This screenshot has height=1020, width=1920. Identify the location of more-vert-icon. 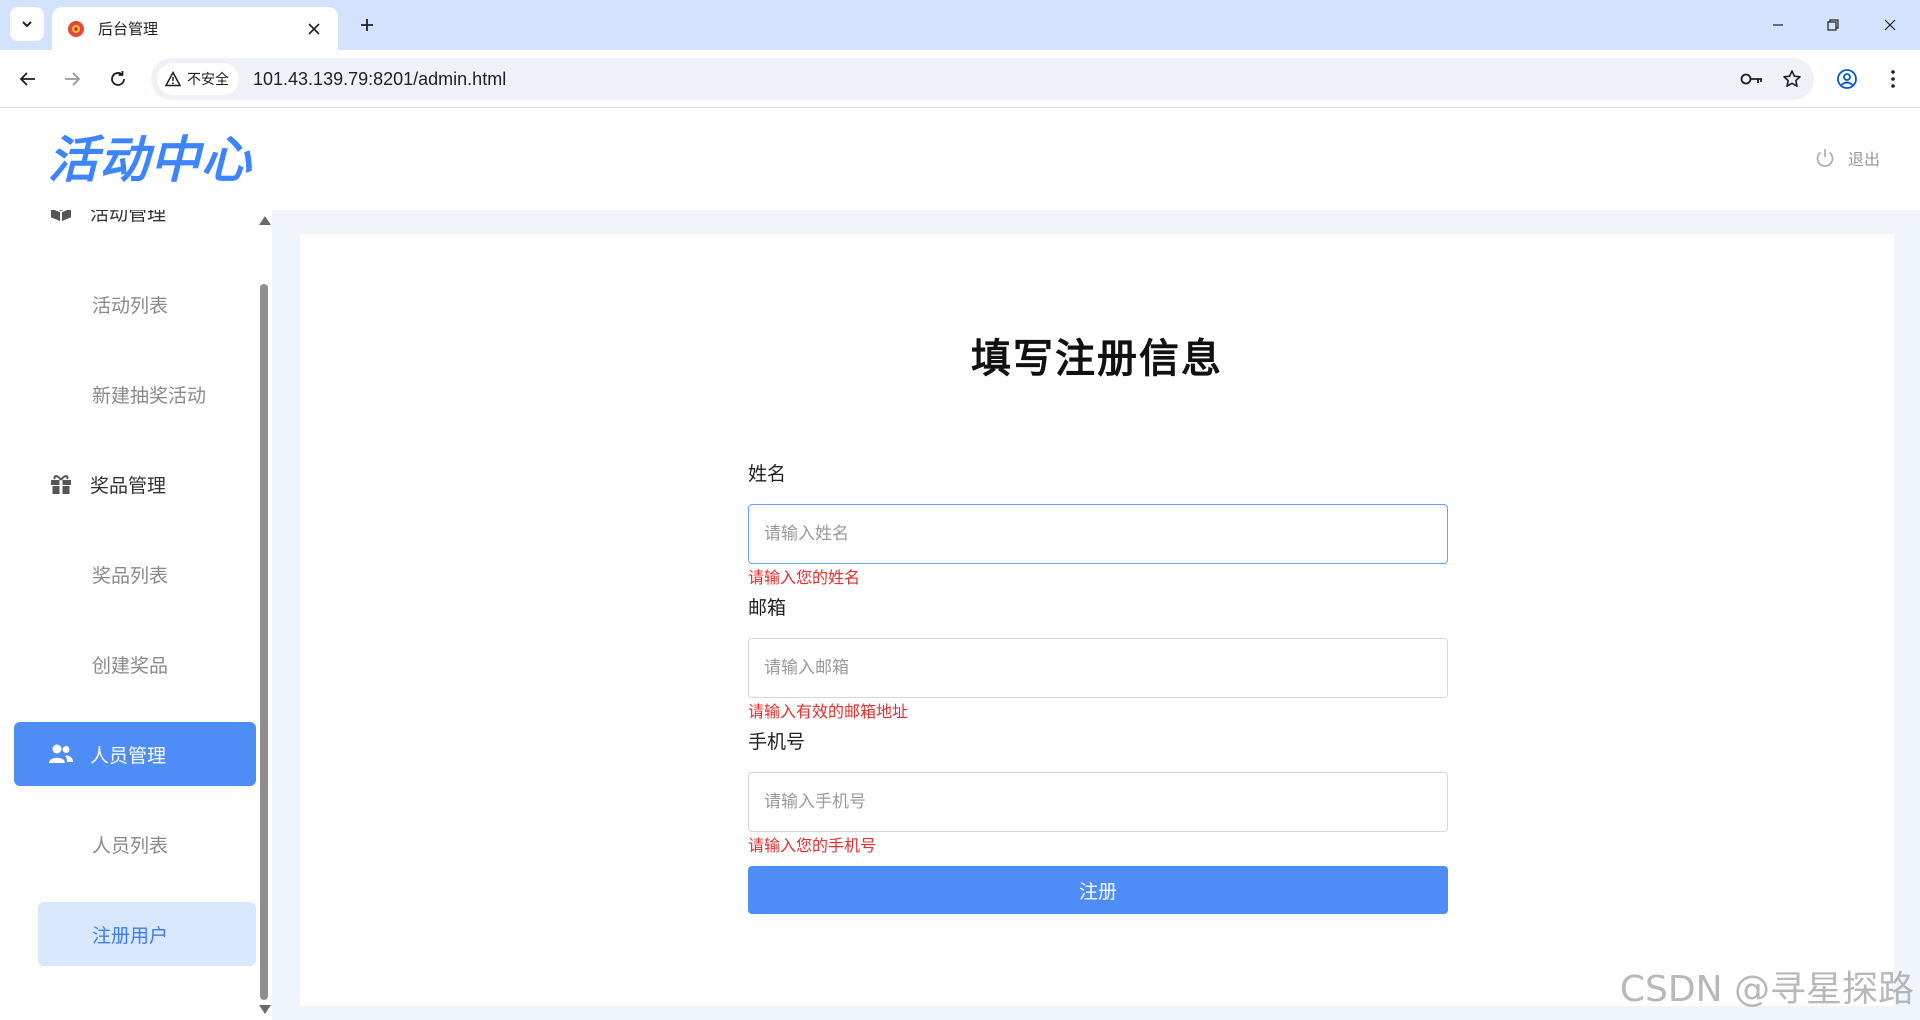
(1893, 79).